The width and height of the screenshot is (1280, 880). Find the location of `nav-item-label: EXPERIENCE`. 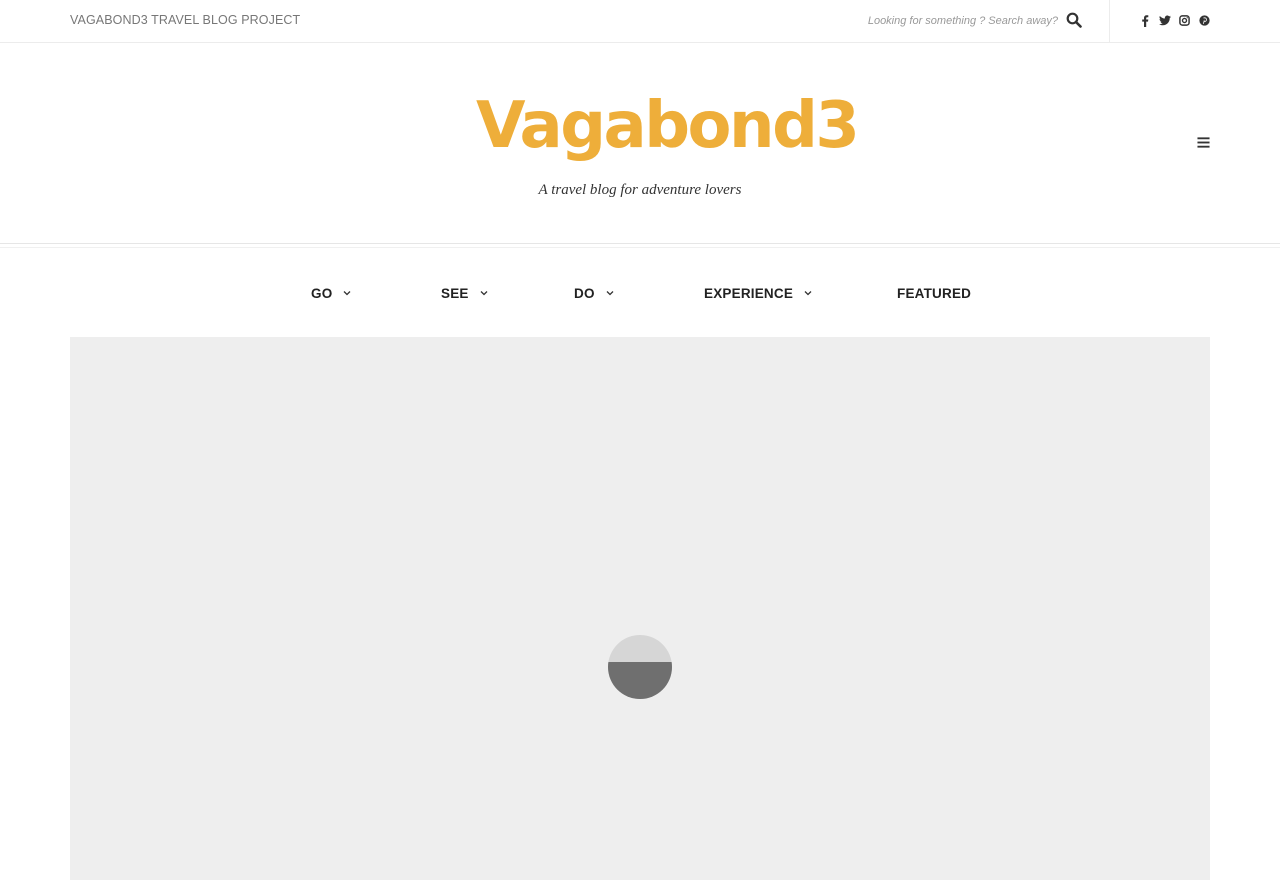

nav-item-label: EXPERIENCE is located at coordinates (749, 293).